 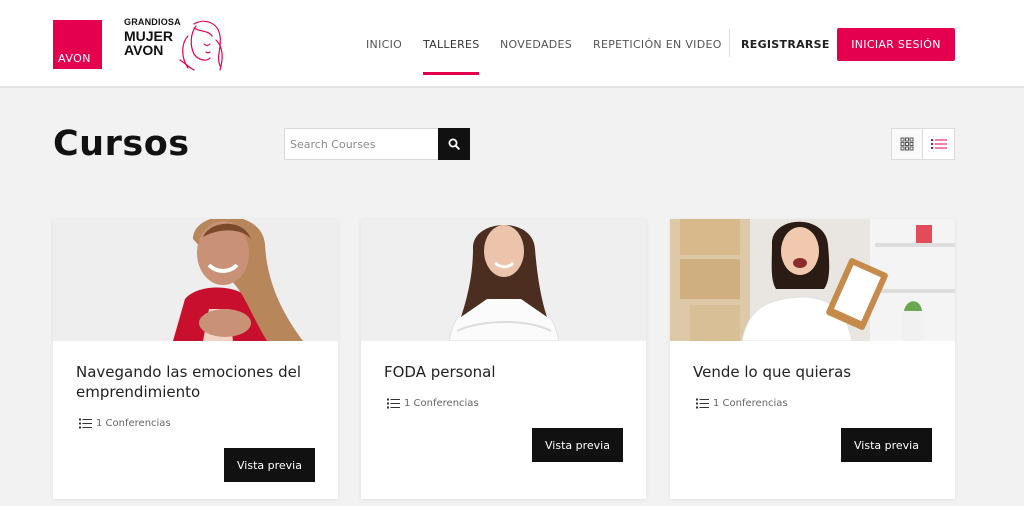 I want to click on grid-view-button, so click(x=908, y=144).